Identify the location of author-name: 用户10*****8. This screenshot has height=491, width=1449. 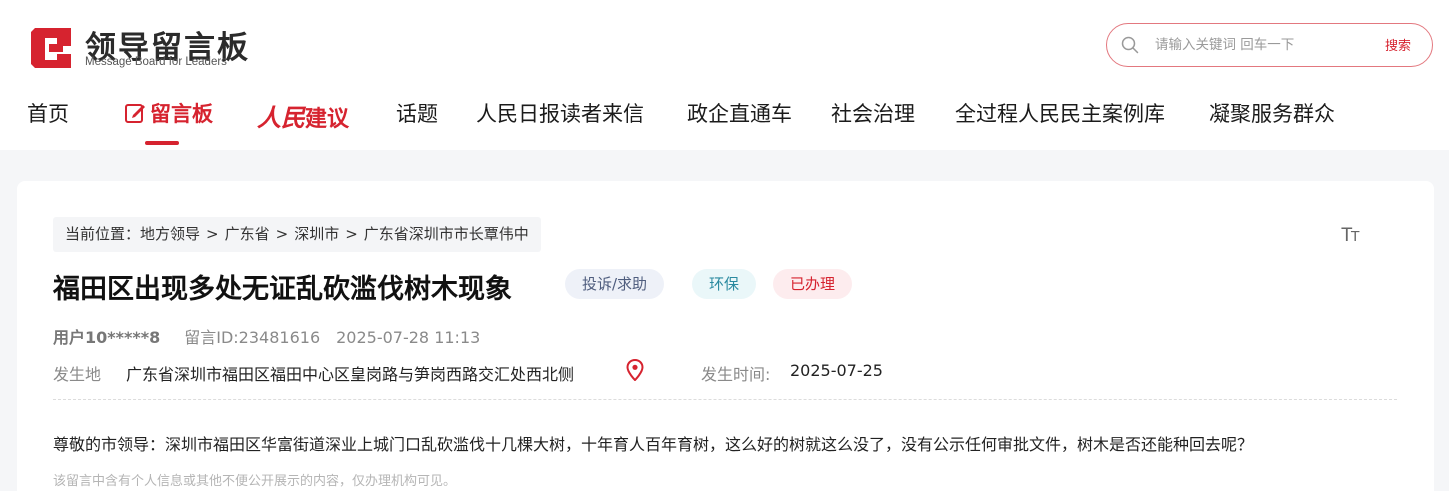
(107, 337).